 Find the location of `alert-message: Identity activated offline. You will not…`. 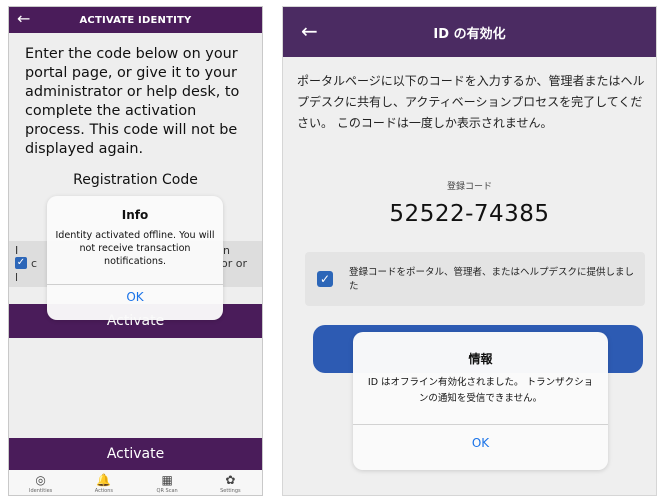

alert-message: Identity activated offline. You will not… is located at coordinates (135, 248).